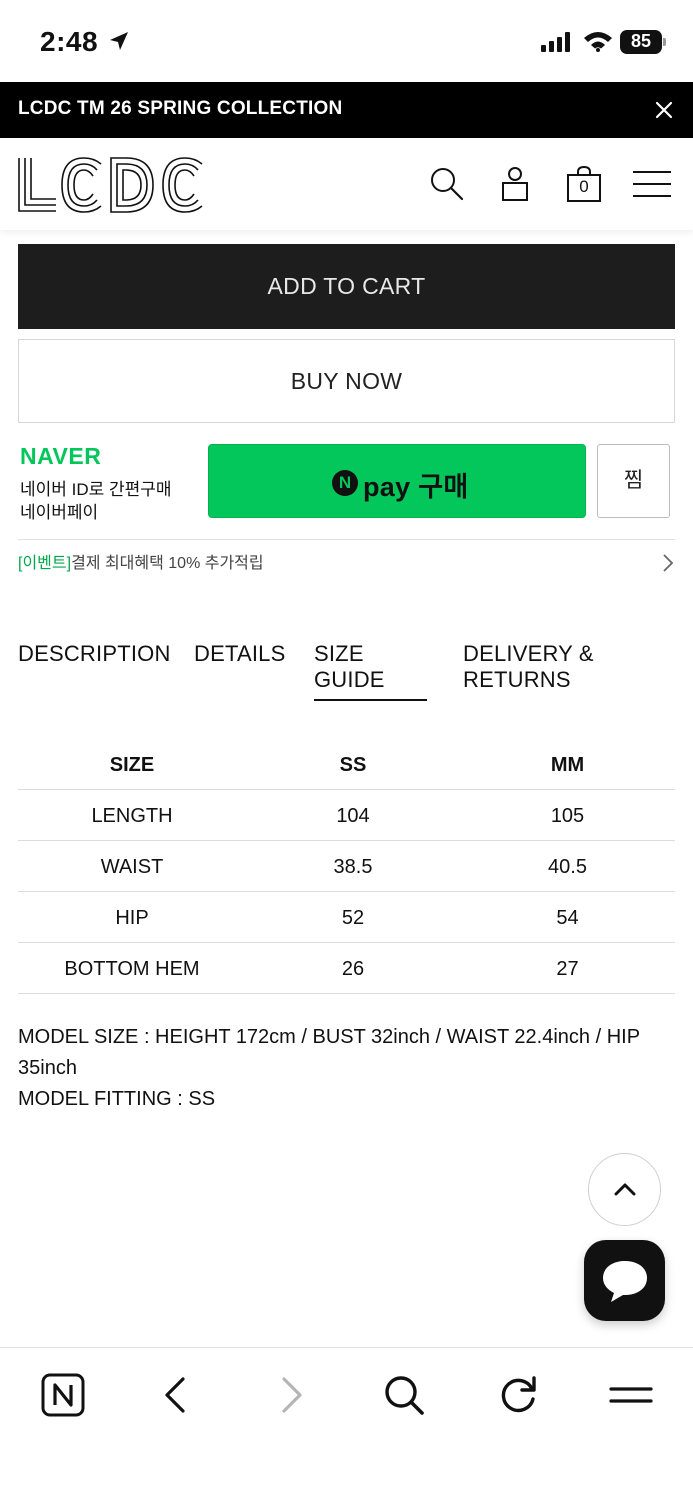 The width and height of the screenshot is (693, 1500). Describe the element at coordinates (111, 187) in the screenshot. I see `lcdc-logo` at that location.